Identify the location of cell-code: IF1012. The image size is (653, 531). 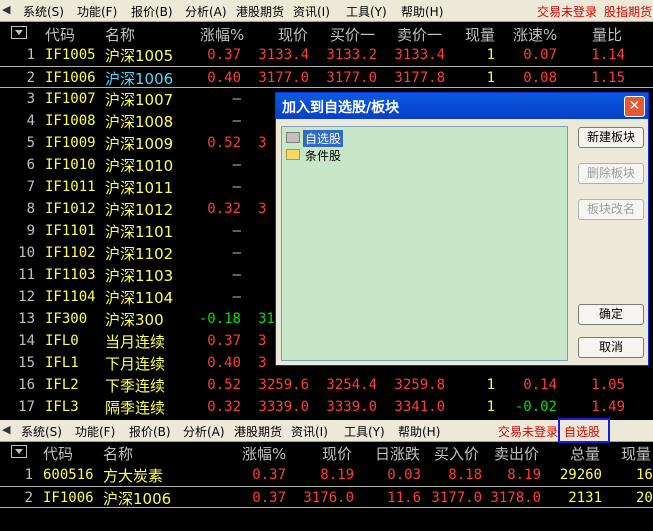
(70, 209).